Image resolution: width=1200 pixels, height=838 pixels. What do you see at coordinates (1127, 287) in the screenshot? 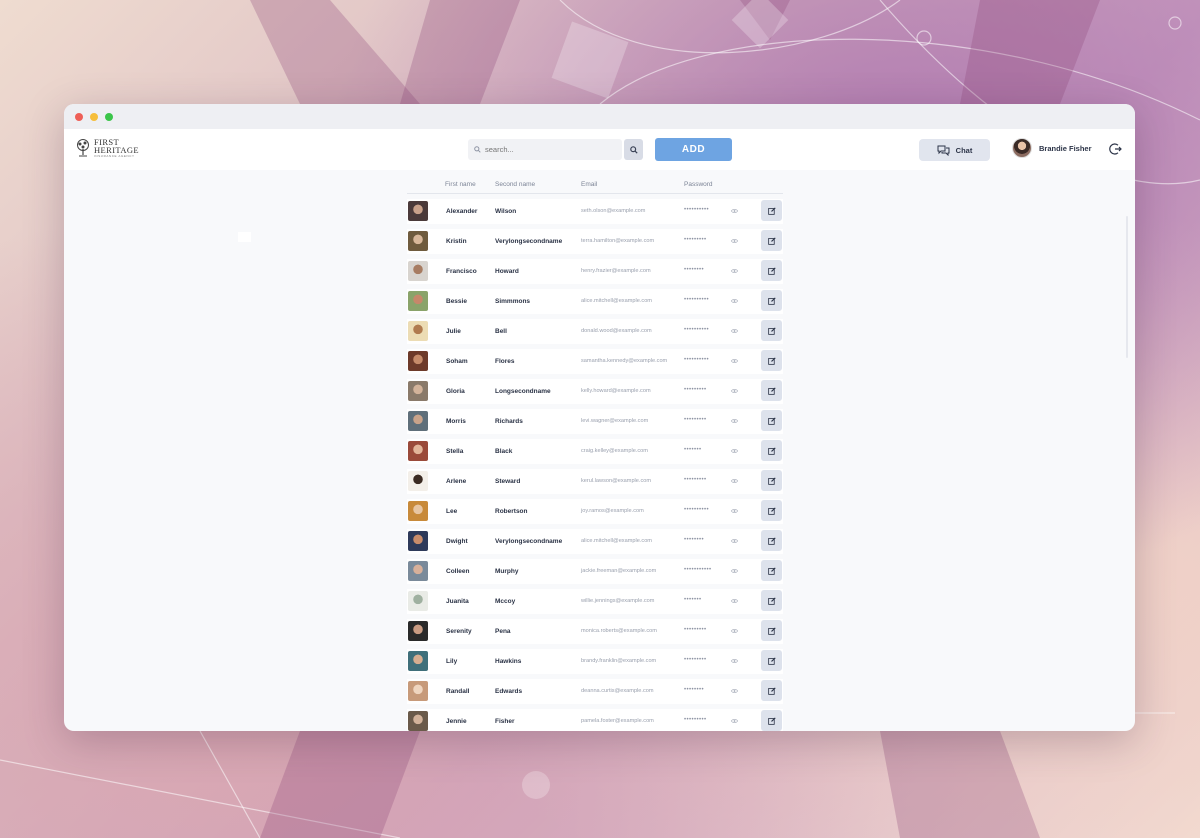
I see `scrollbar` at bounding box center [1127, 287].